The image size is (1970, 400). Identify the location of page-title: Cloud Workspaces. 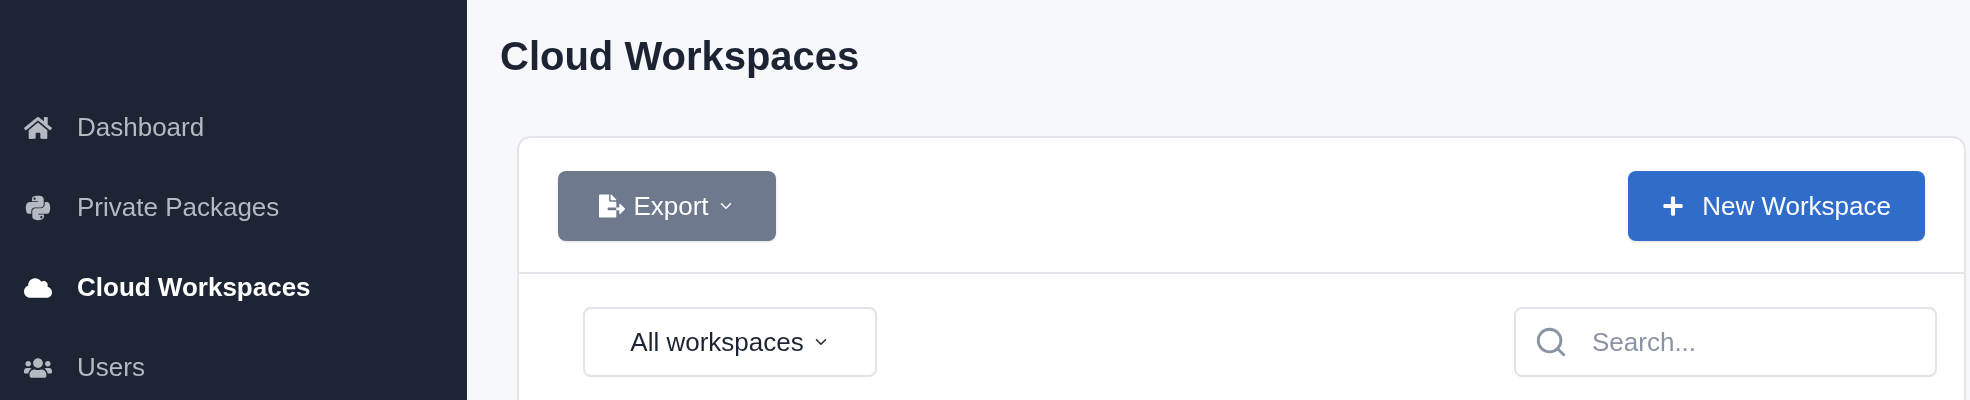
(680, 56).